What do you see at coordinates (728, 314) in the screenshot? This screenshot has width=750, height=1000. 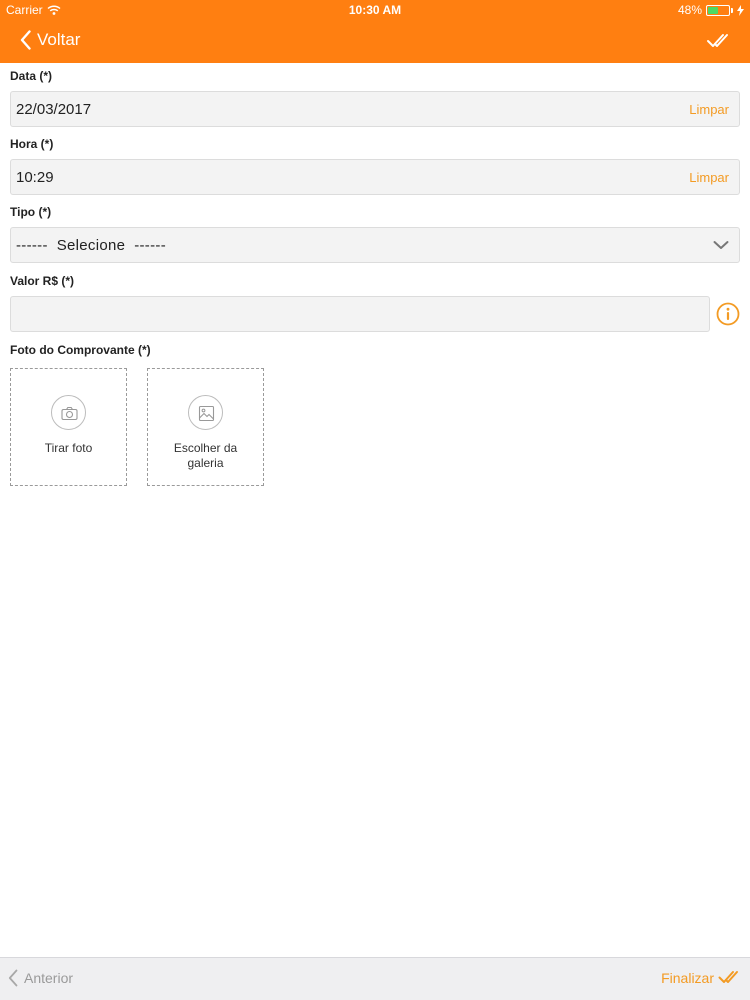 I see `info-icon` at bounding box center [728, 314].